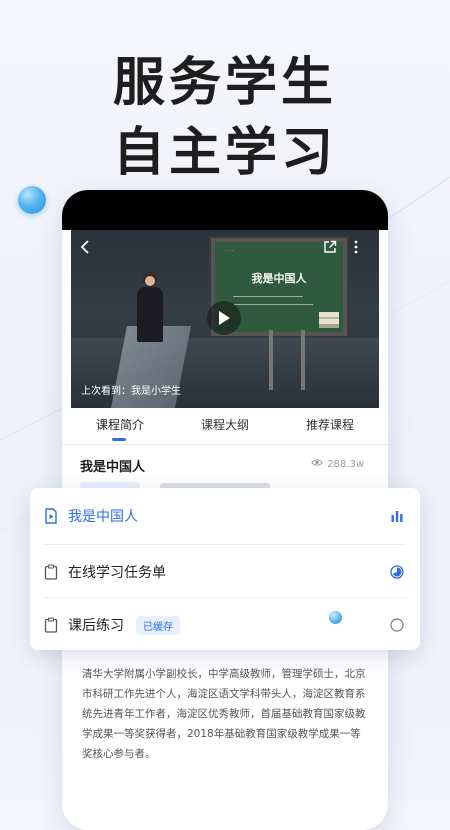 Image resolution: width=450 pixels, height=830 pixels. What do you see at coordinates (345, 464) in the screenshot?
I see `view-count-value: 288.3w` at bounding box center [345, 464].